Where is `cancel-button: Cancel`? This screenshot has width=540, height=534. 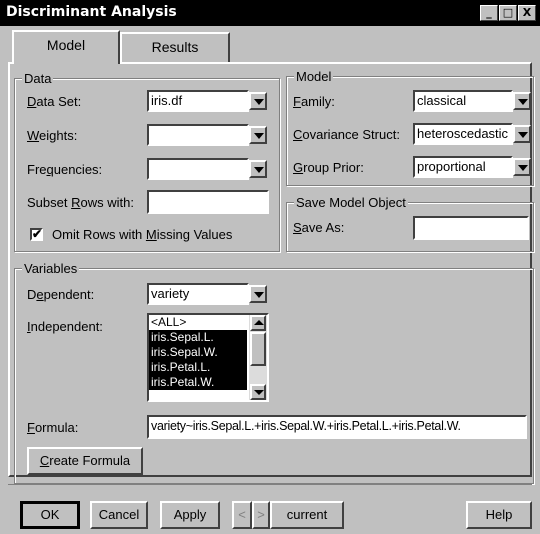 cancel-button: Cancel is located at coordinates (119, 515).